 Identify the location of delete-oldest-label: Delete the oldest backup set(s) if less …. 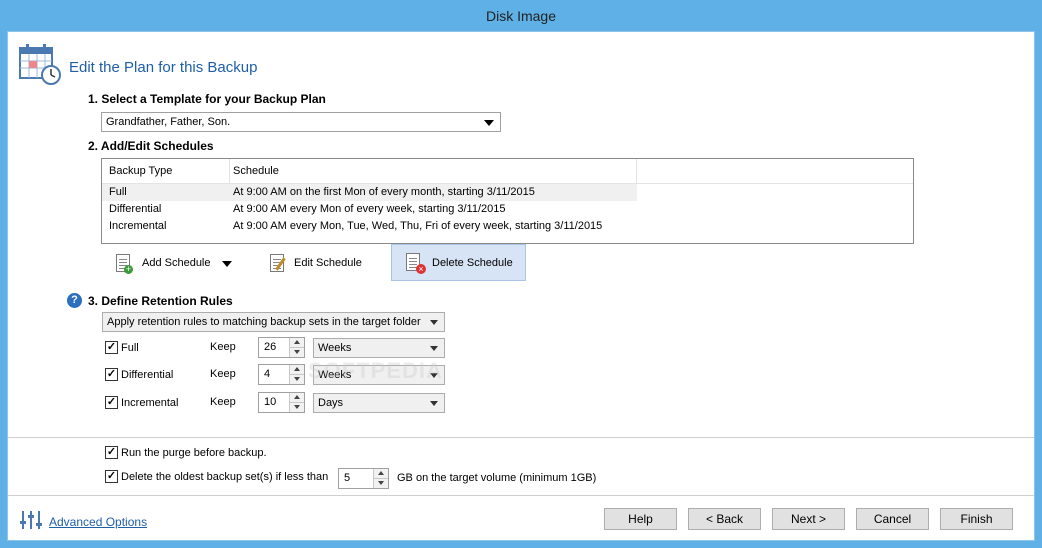
(225, 477).